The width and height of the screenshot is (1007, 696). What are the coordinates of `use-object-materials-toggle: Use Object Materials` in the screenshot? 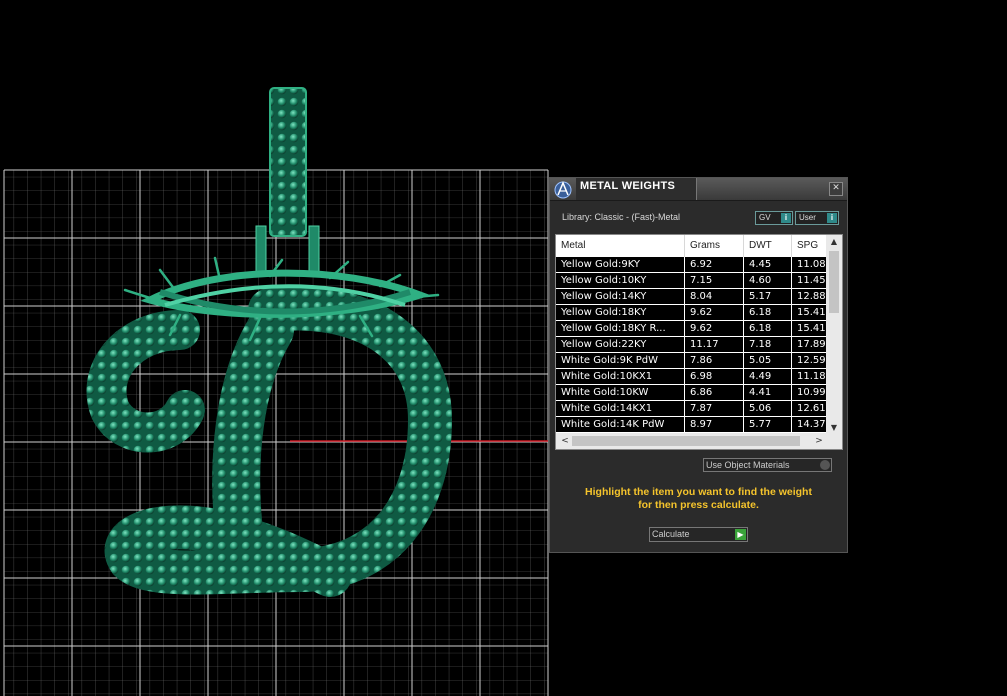 It's located at (767, 465).